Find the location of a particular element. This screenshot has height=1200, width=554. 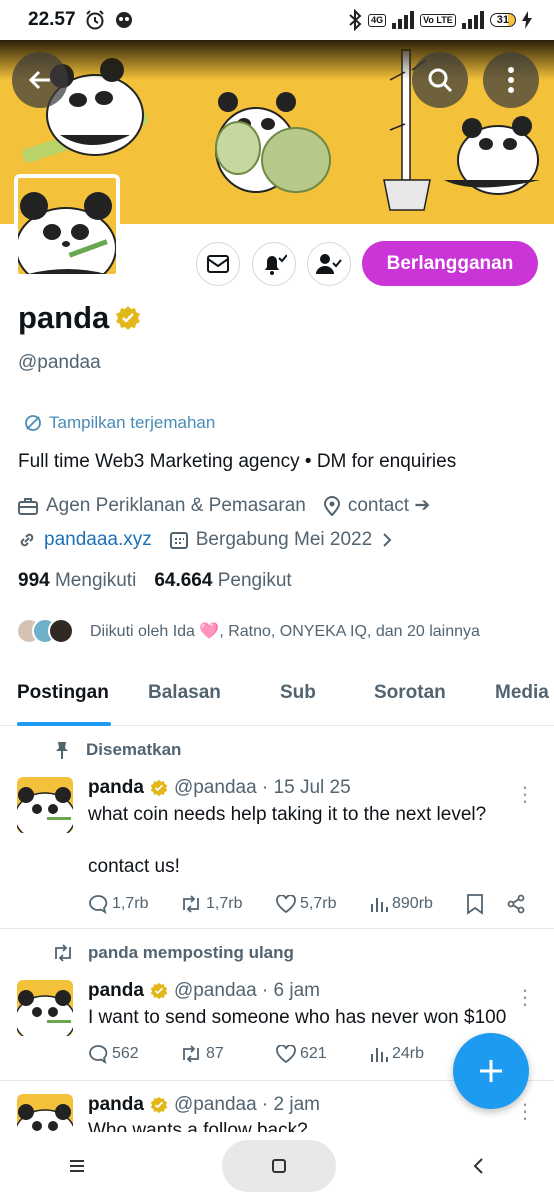

profile-meta-row-2: pandaaa.xyz Bergabung Mei 2022 is located at coordinates (215, 540).